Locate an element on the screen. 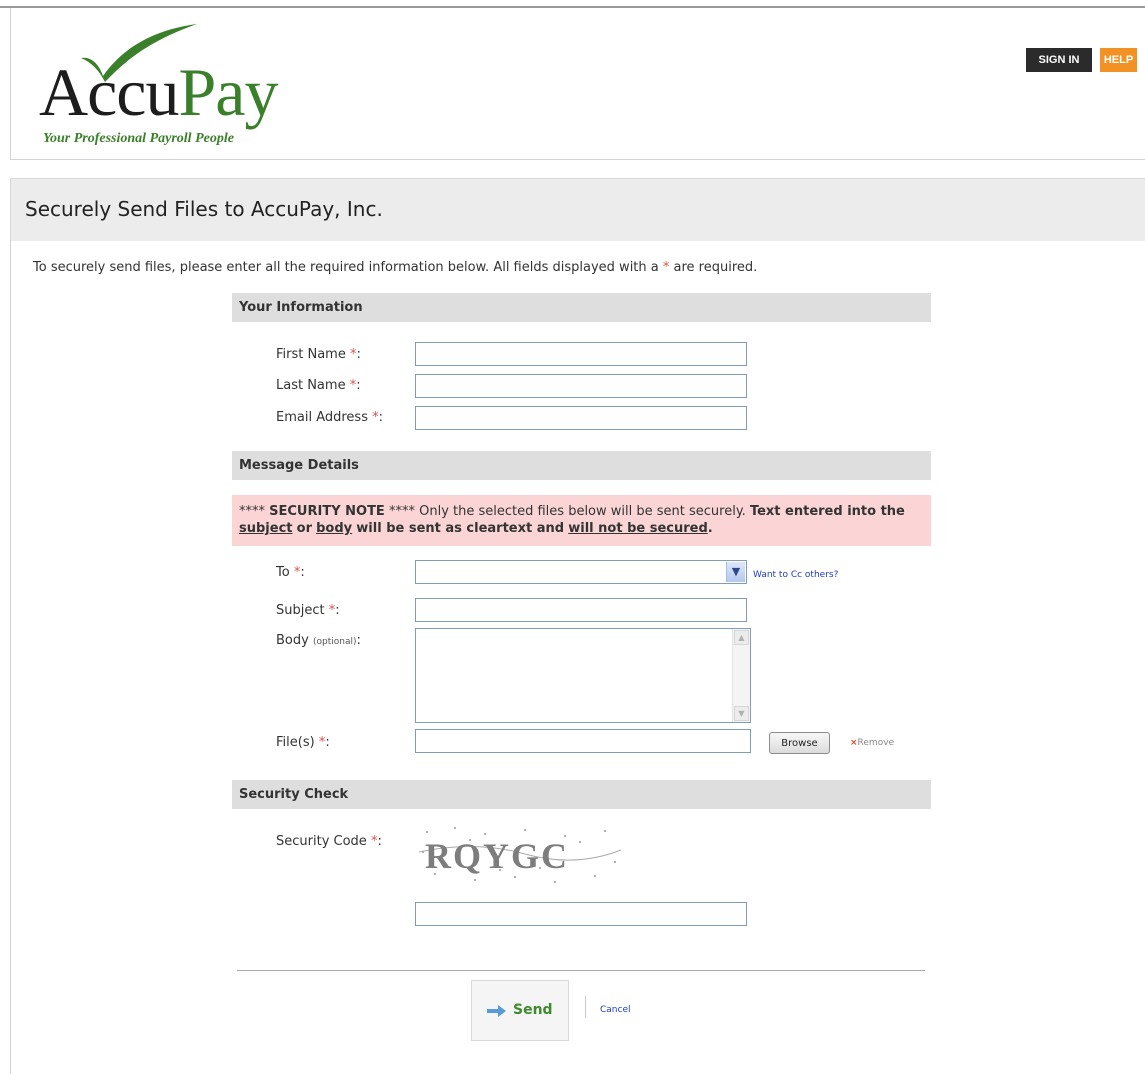  cancel-link: Cancel is located at coordinates (615, 1010).